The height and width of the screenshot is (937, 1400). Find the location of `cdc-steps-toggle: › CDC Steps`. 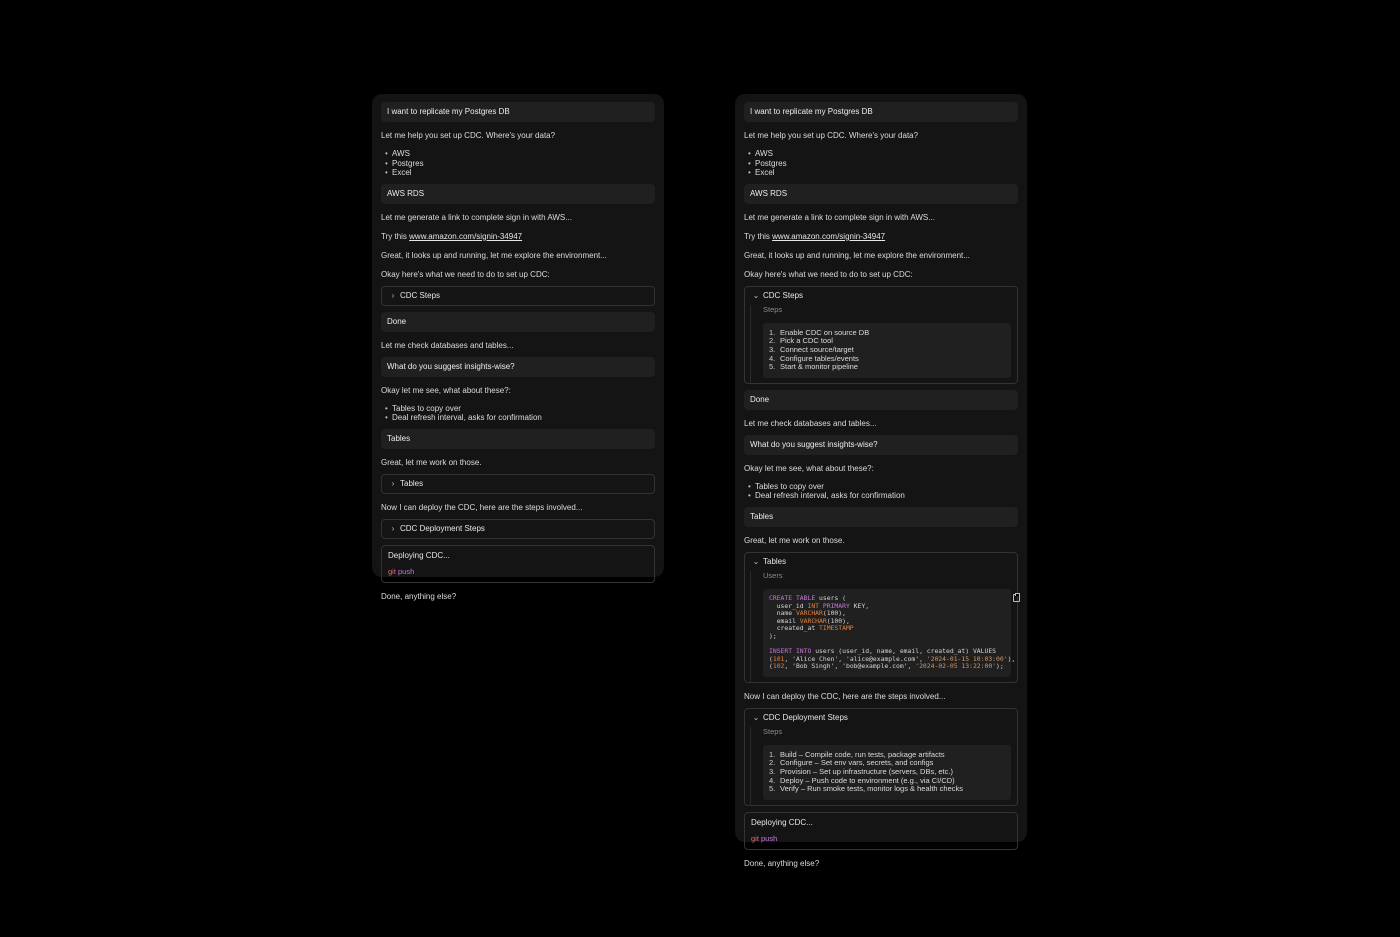

cdc-steps-toggle: › CDC Steps is located at coordinates (518, 296).